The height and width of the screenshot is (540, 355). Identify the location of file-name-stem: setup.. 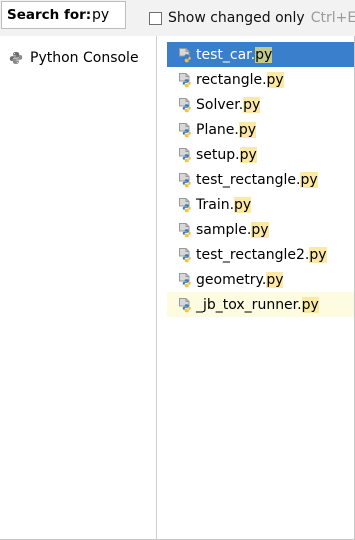
(218, 154).